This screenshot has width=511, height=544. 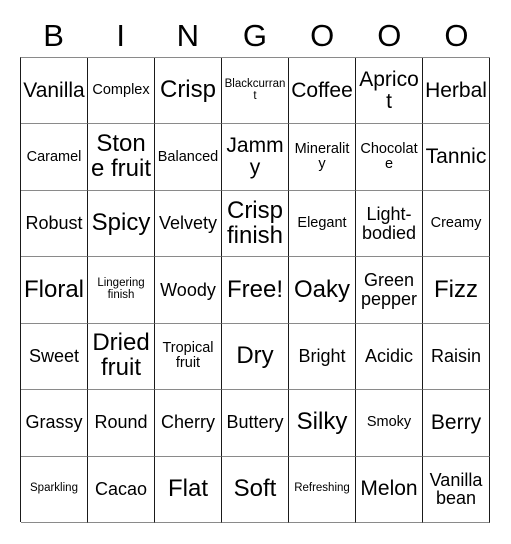 I want to click on bingo-cell-label: Apricot, so click(x=389, y=90).